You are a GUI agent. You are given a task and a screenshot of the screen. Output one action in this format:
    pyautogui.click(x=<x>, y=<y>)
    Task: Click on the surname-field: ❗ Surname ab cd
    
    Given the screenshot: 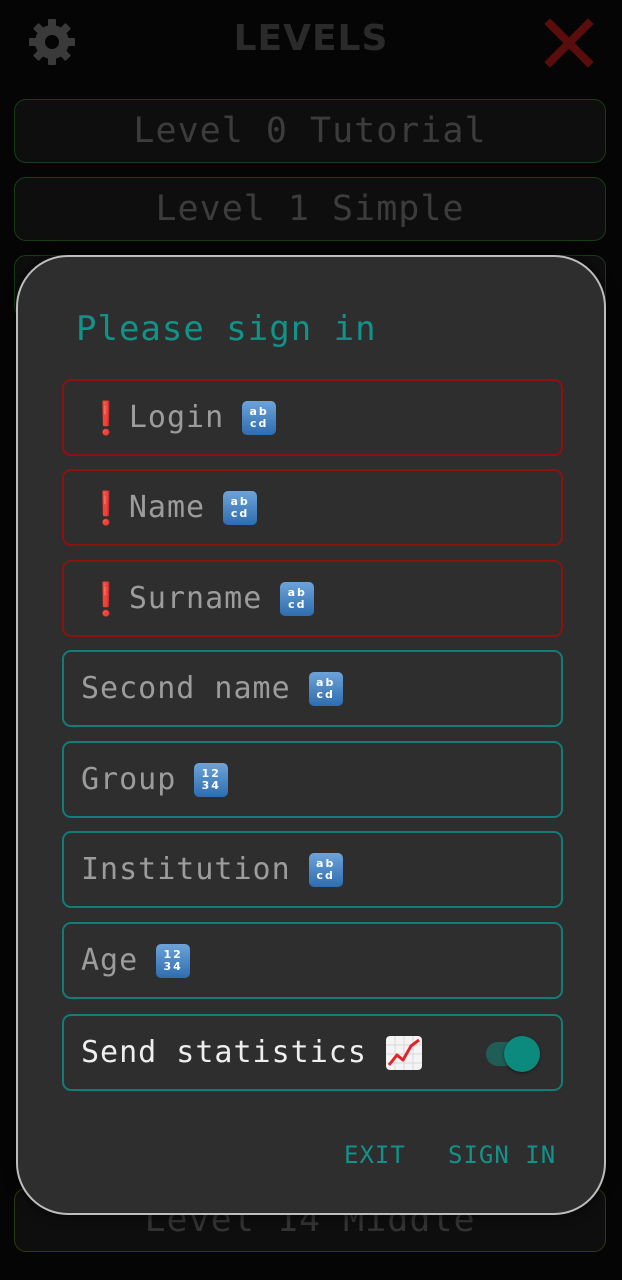 What is the action you would take?
    pyautogui.click(x=312, y=598)
    